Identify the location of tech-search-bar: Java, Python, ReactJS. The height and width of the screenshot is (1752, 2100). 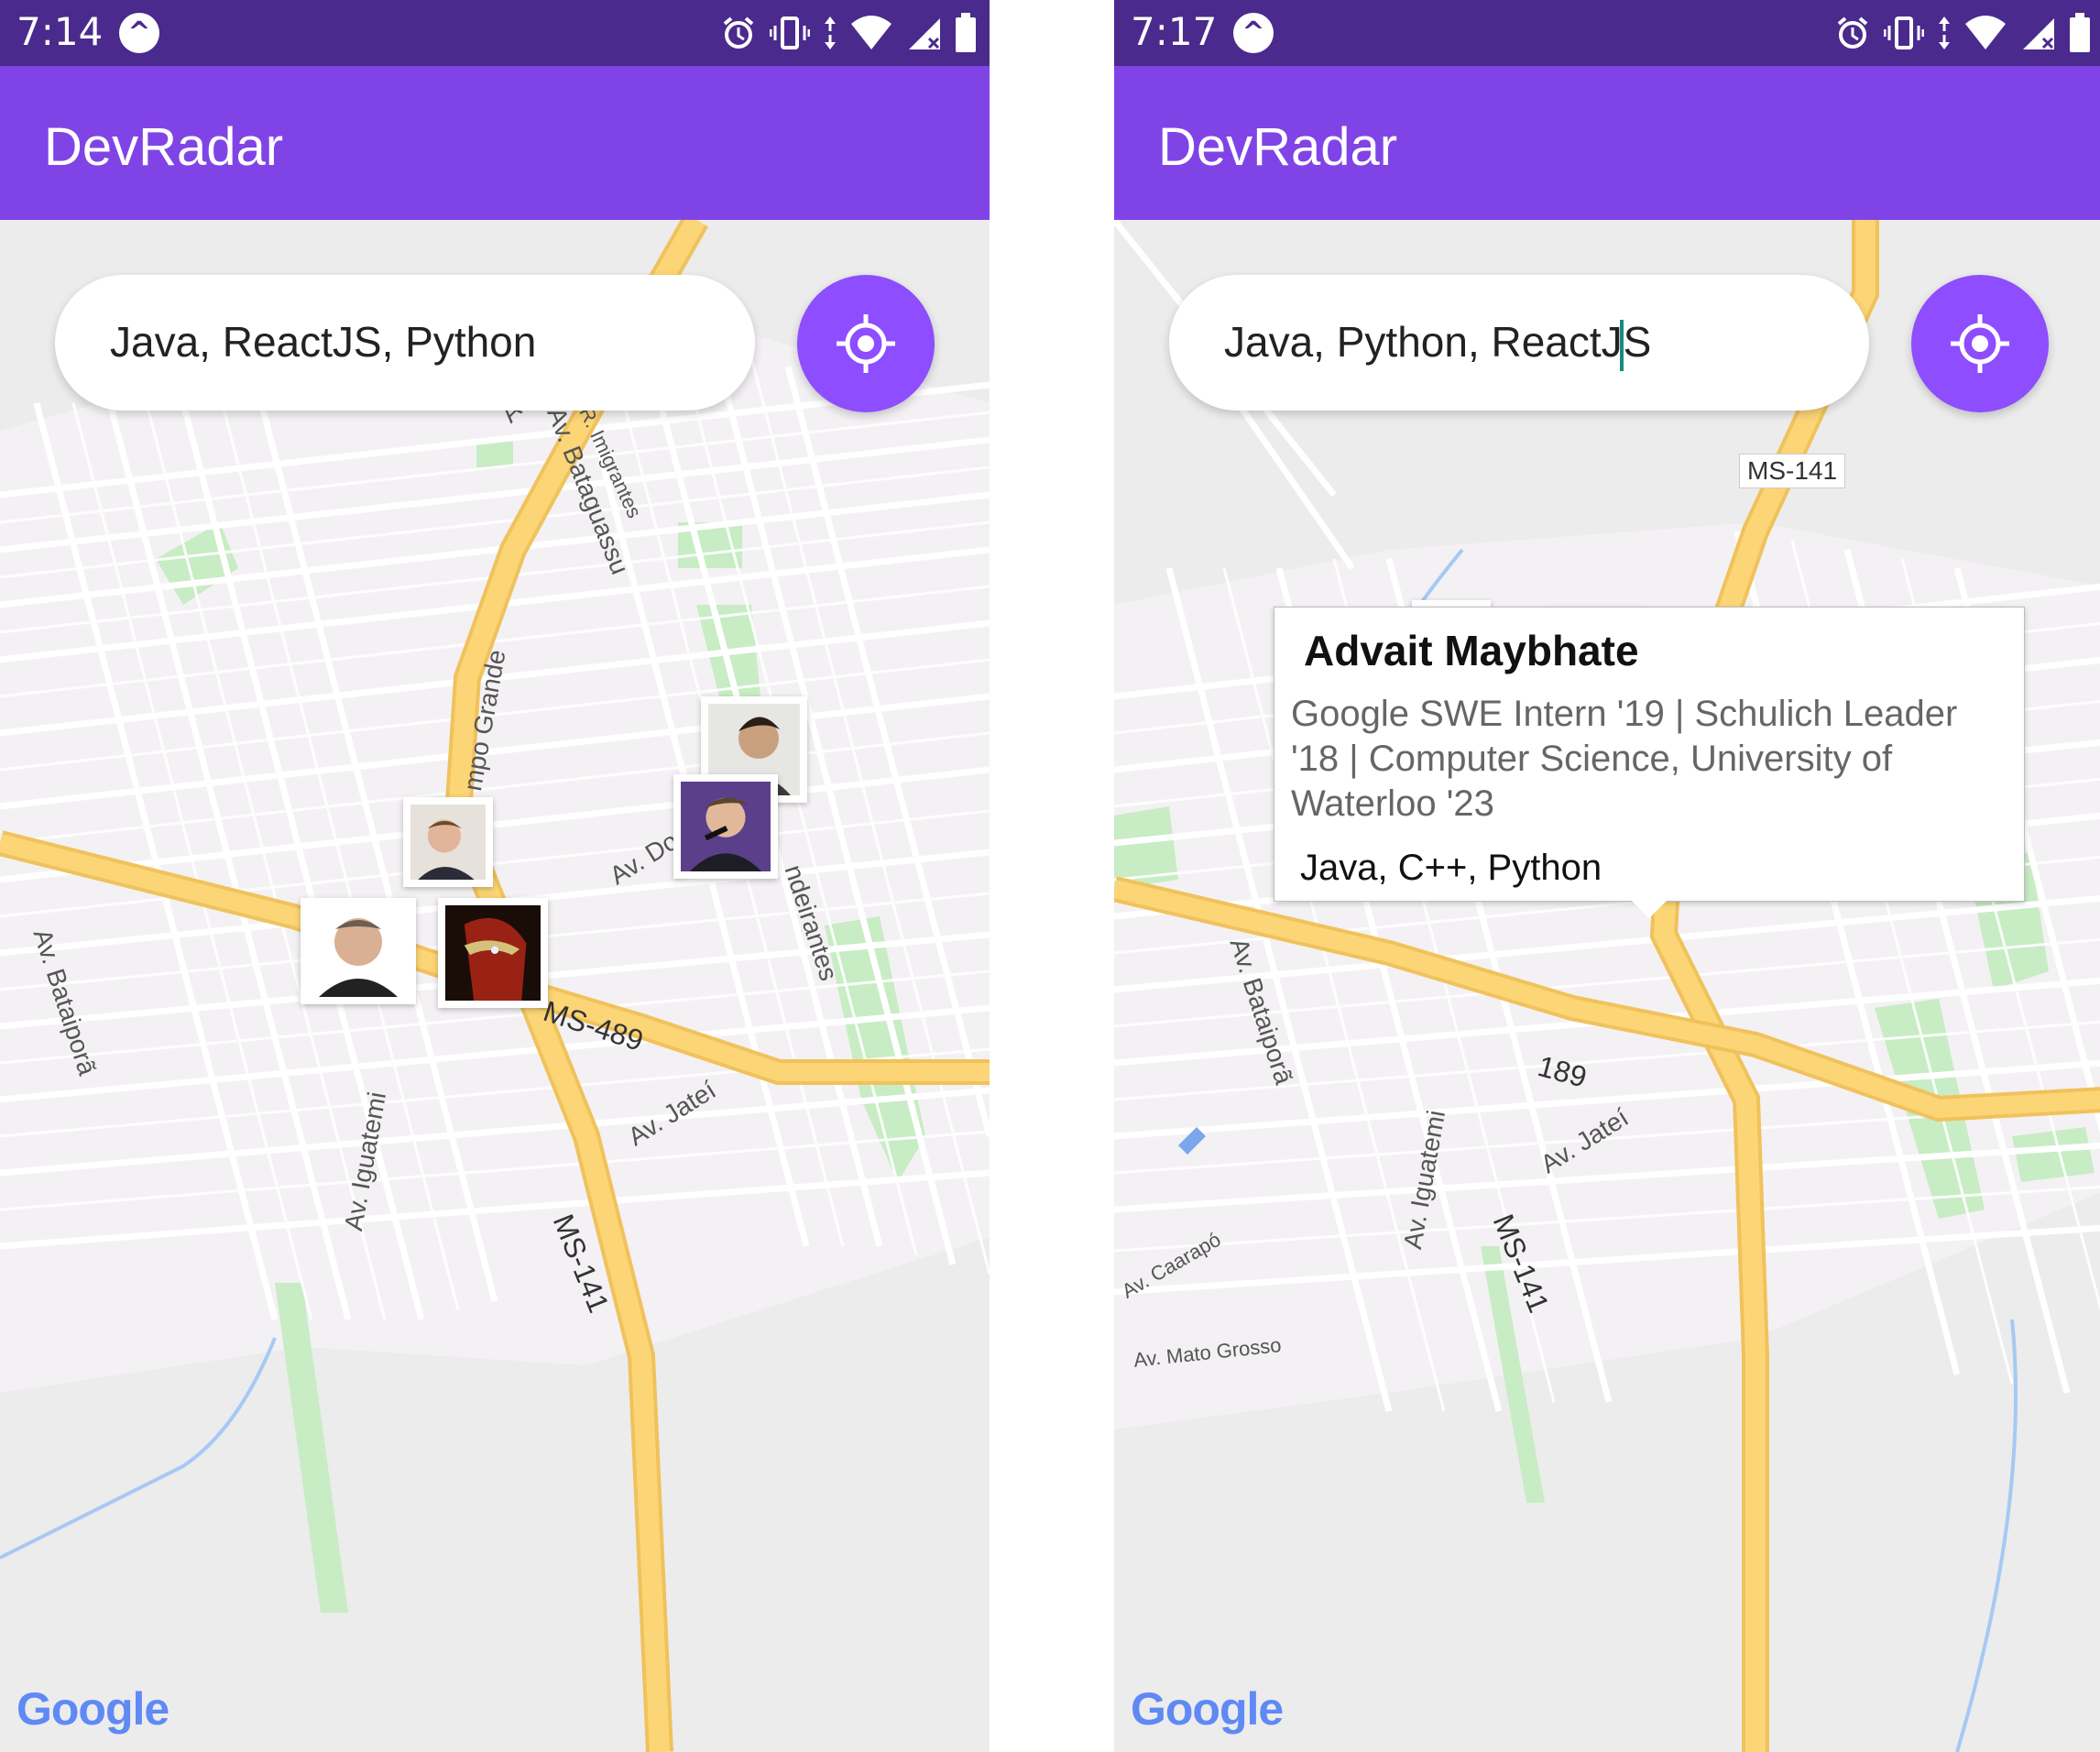
(1519, 343).